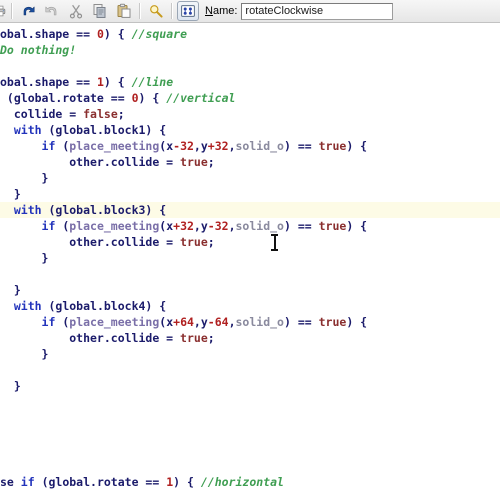  I want to click on code-line: obal.shape == 1) { //line, so click(250, 82).